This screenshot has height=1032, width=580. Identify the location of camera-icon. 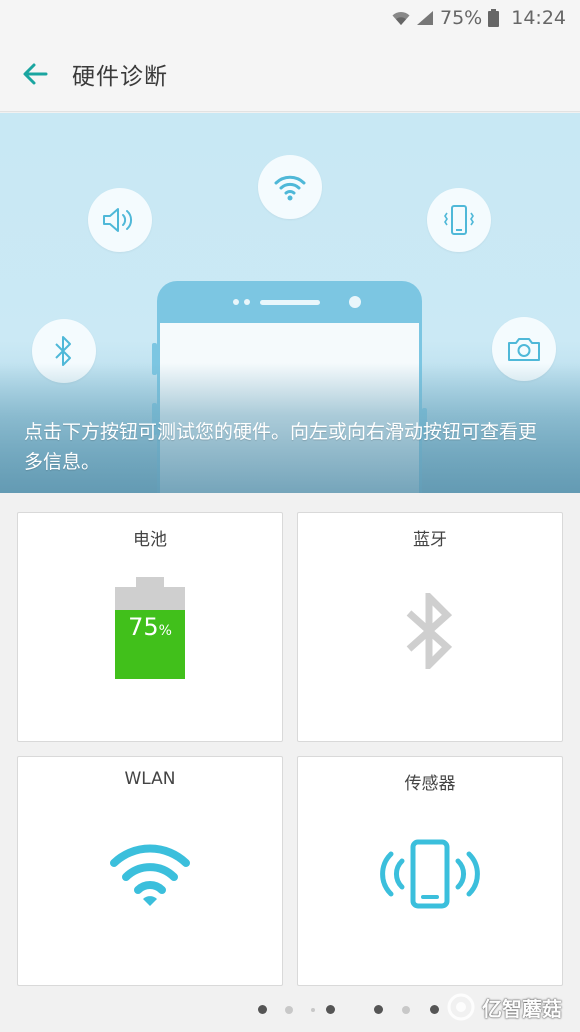
(524, 349).